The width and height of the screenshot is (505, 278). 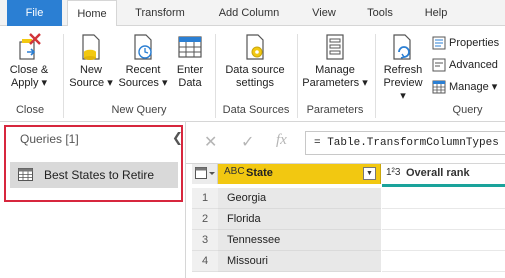 I want to click on refresh-icon, so click(x=402, y=47).